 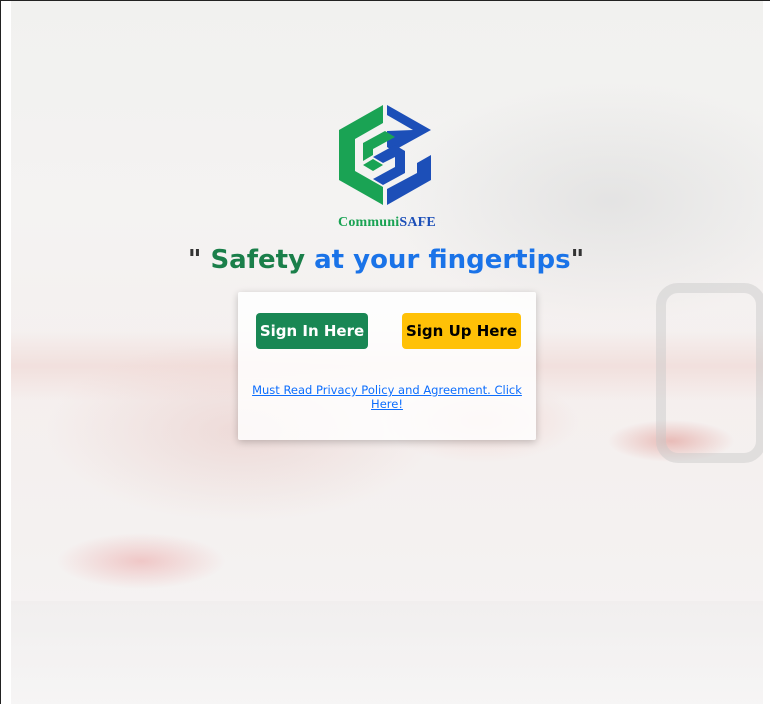 What do you see at coordinates (258, 260) in the screenshot?
I see `tagline-safety: Safety` at bounding box center [258, 260].